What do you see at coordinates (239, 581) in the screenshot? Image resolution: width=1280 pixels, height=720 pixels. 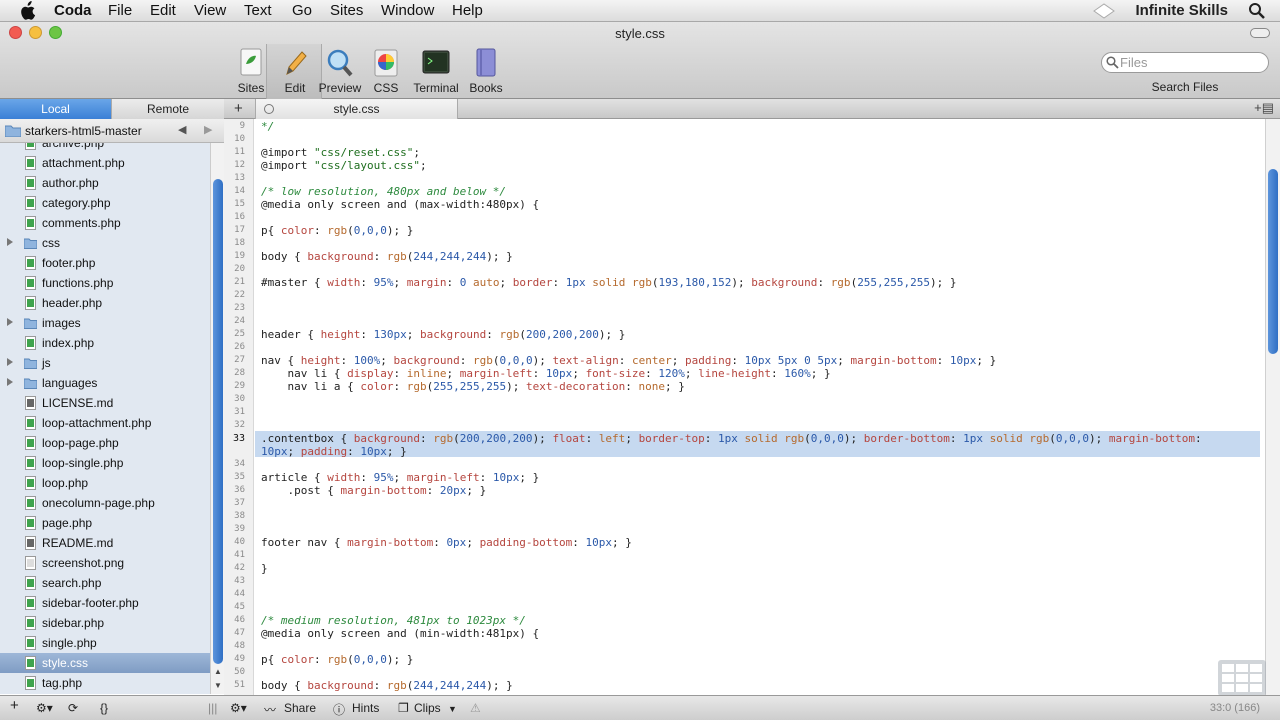 I see `line-number: 43` at bounding box center [239, 581].